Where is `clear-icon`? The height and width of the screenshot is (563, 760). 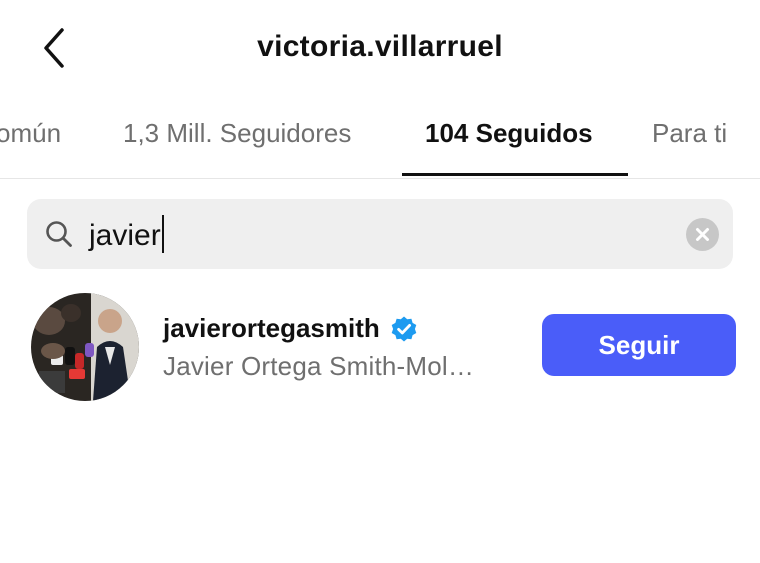
clear-icon is located at coordinates (702, 234).